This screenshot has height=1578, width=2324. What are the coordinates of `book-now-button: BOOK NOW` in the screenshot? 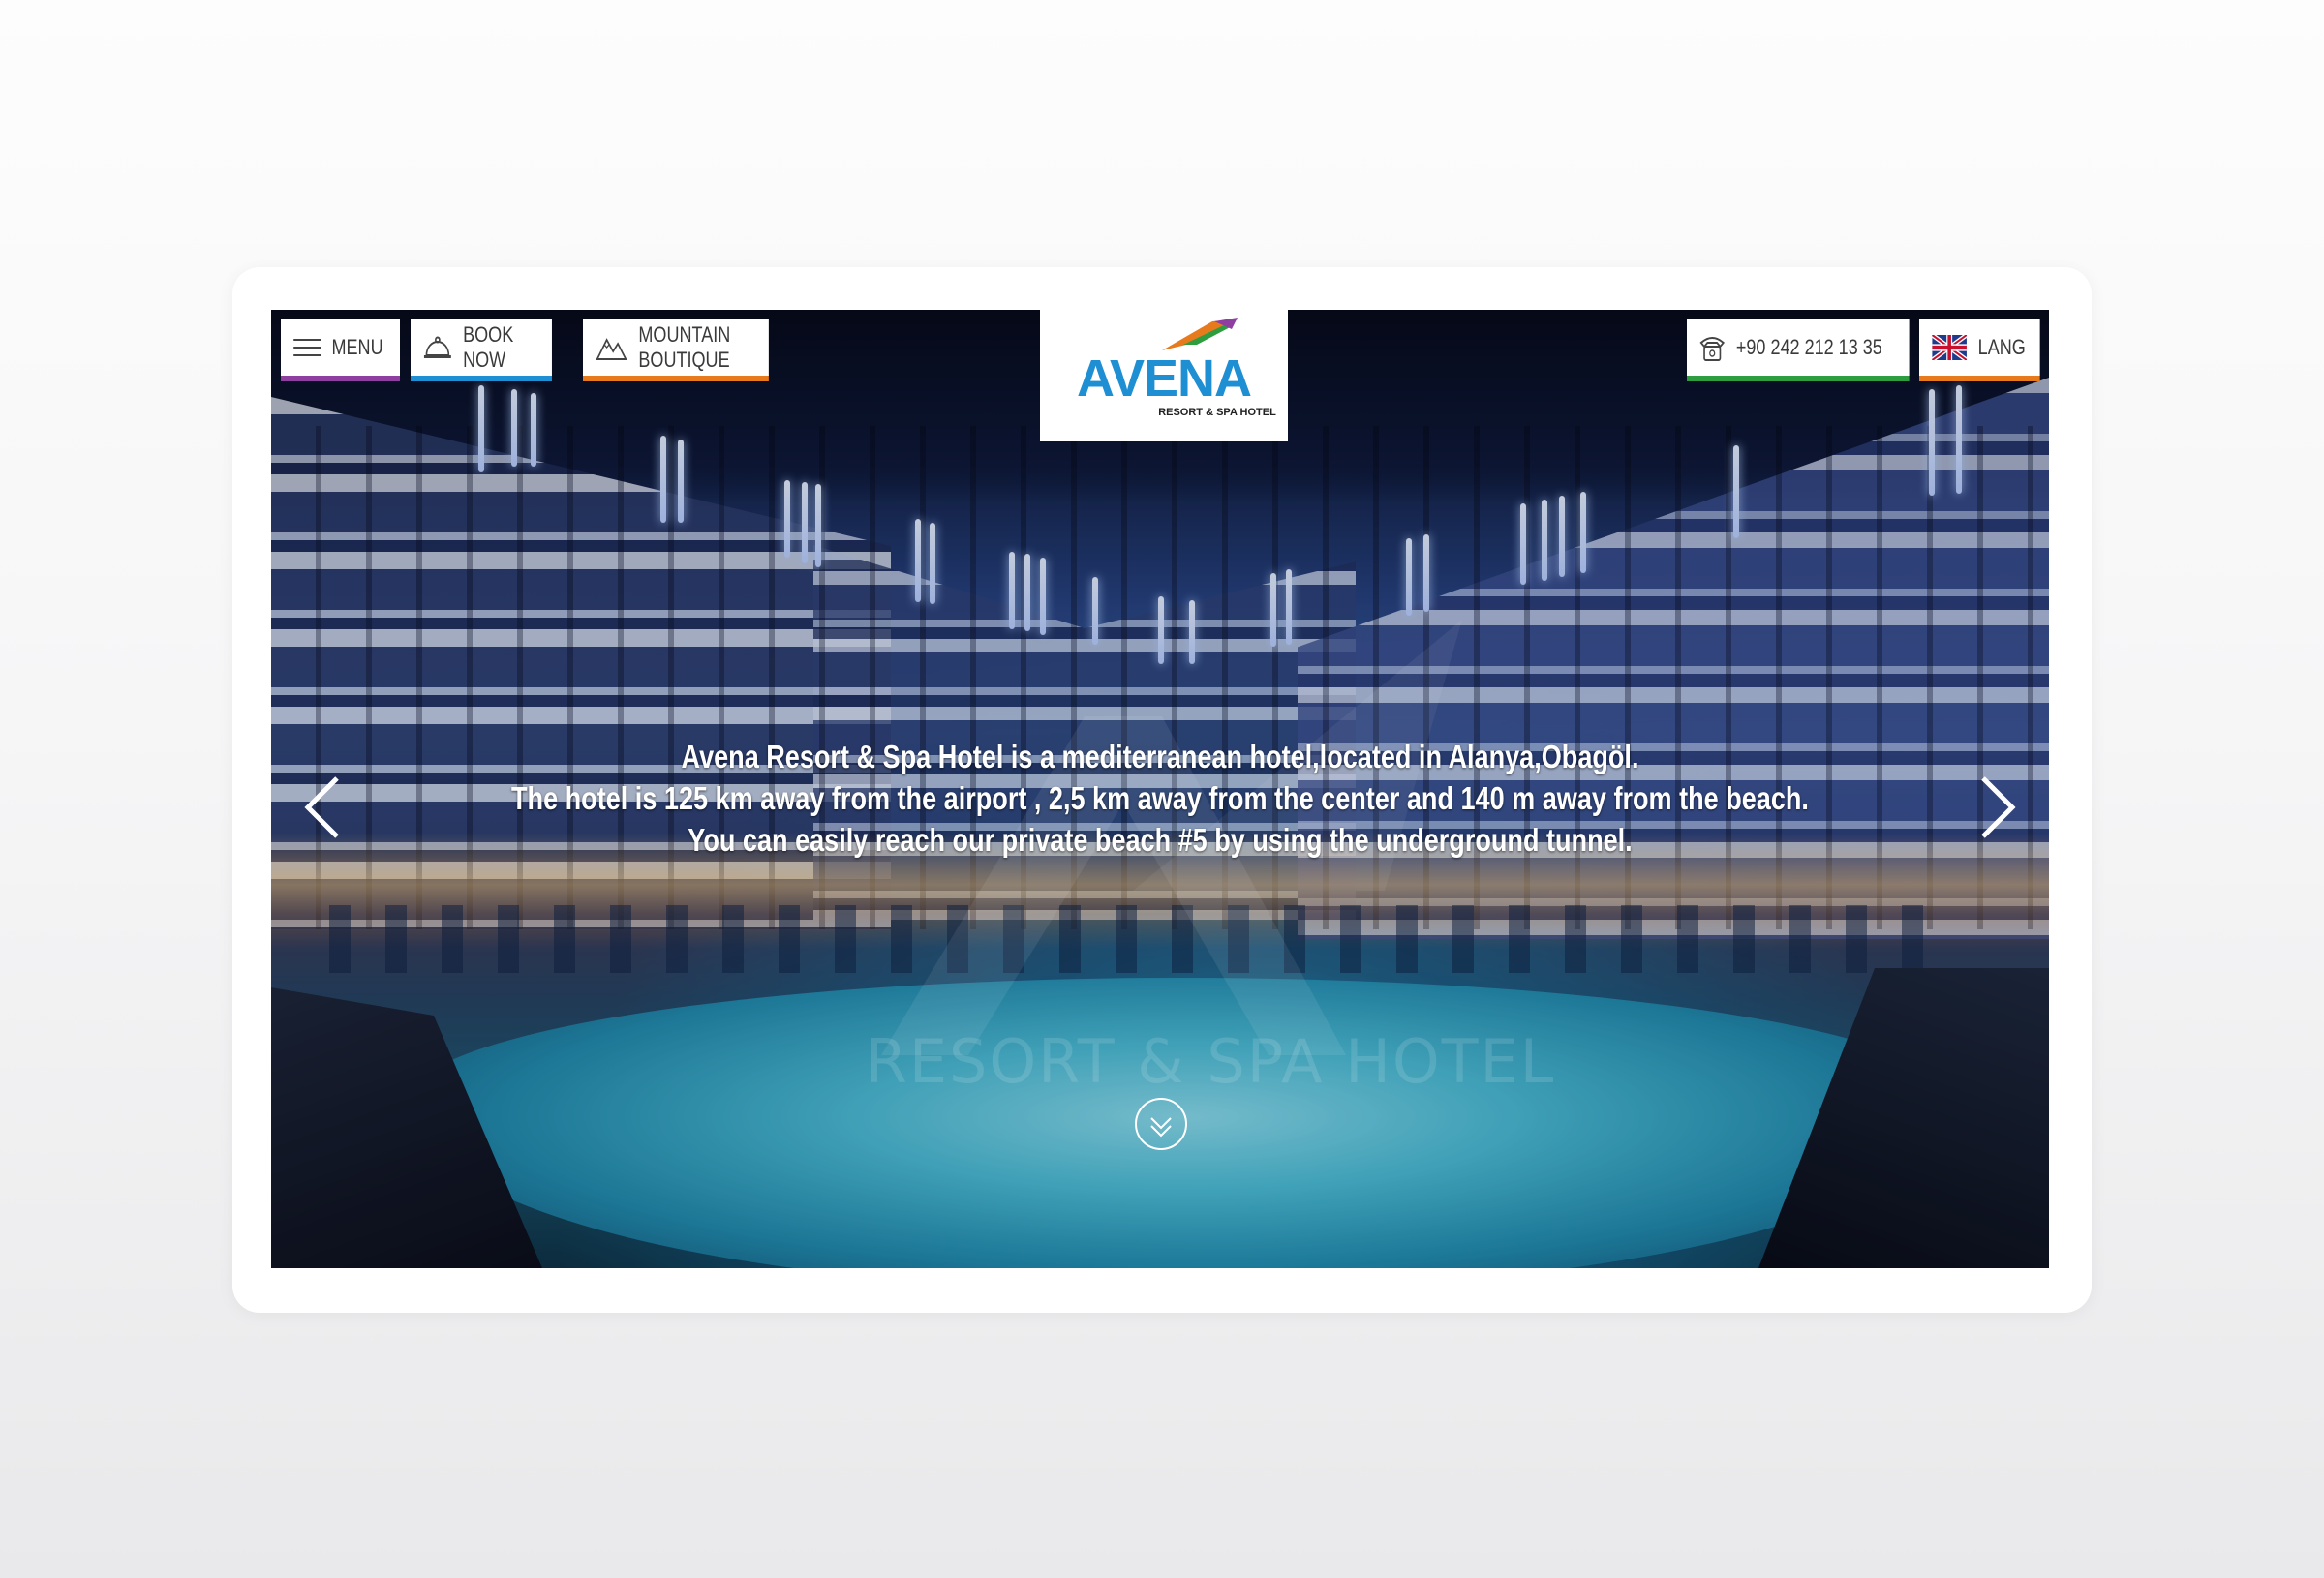 It's located at (482, 350).